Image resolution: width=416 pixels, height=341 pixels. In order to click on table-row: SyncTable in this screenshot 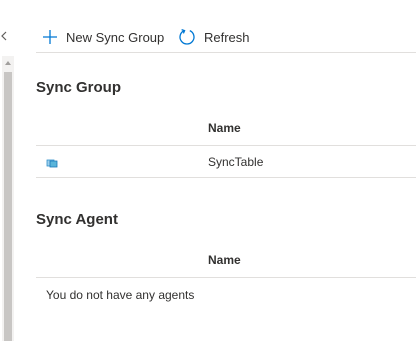, I will do `click(226, 162)`.